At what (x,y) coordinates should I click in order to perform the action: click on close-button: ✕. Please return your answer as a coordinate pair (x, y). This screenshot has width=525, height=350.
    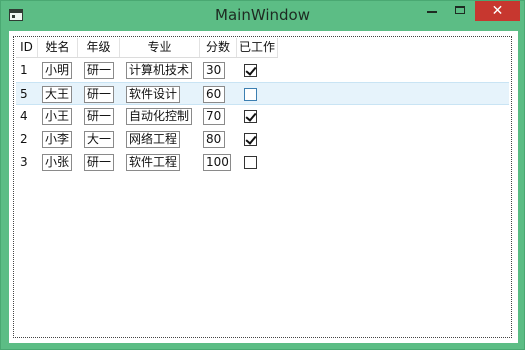
    Looking at the image, I should click on (497, 11).